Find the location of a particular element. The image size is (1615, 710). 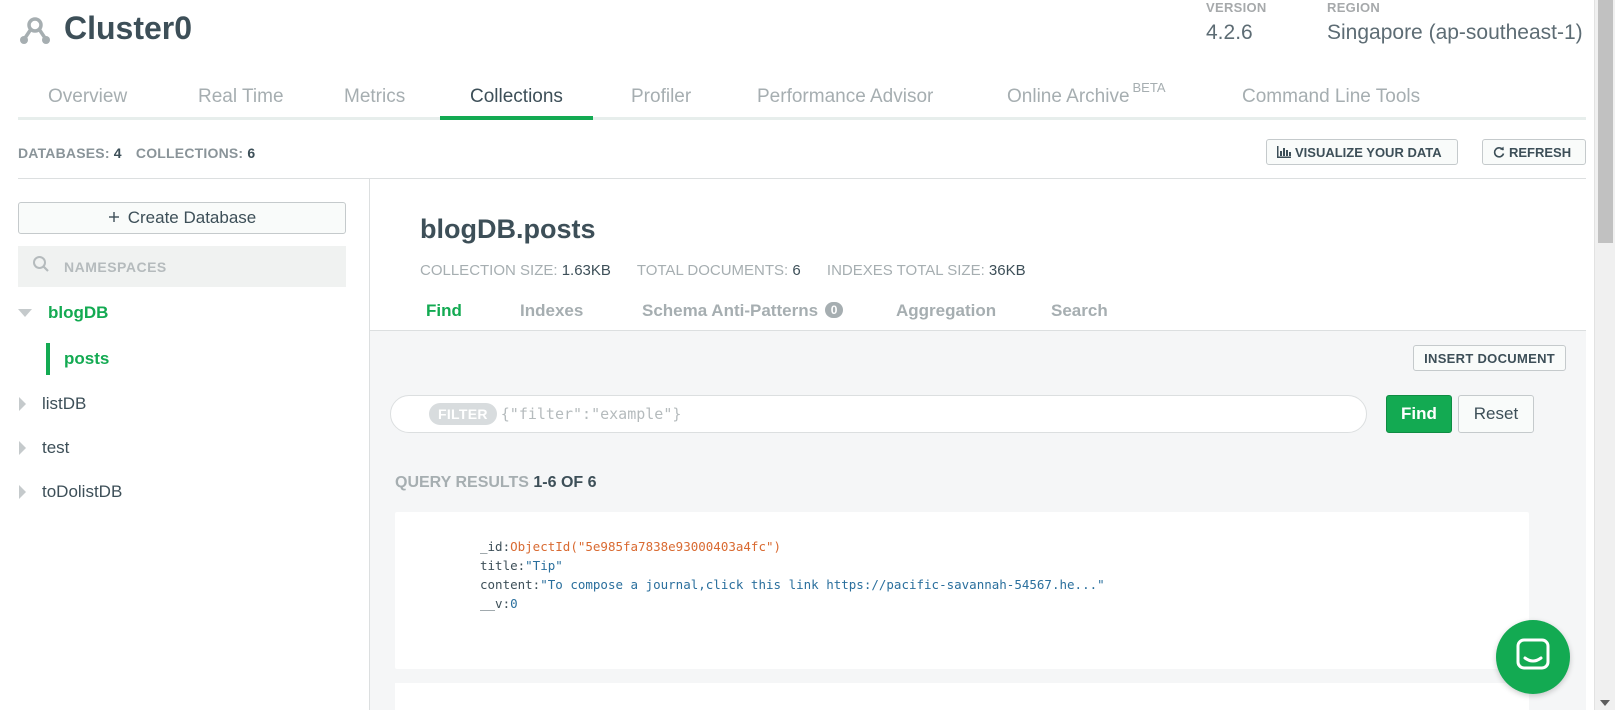

field-key: content: is located at coordinates (510, 584).